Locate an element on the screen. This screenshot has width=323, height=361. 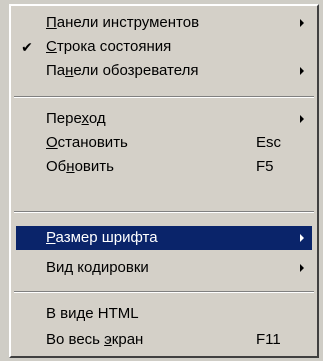
checkmark-icon: ✔ is located at coordinates (27, 47).